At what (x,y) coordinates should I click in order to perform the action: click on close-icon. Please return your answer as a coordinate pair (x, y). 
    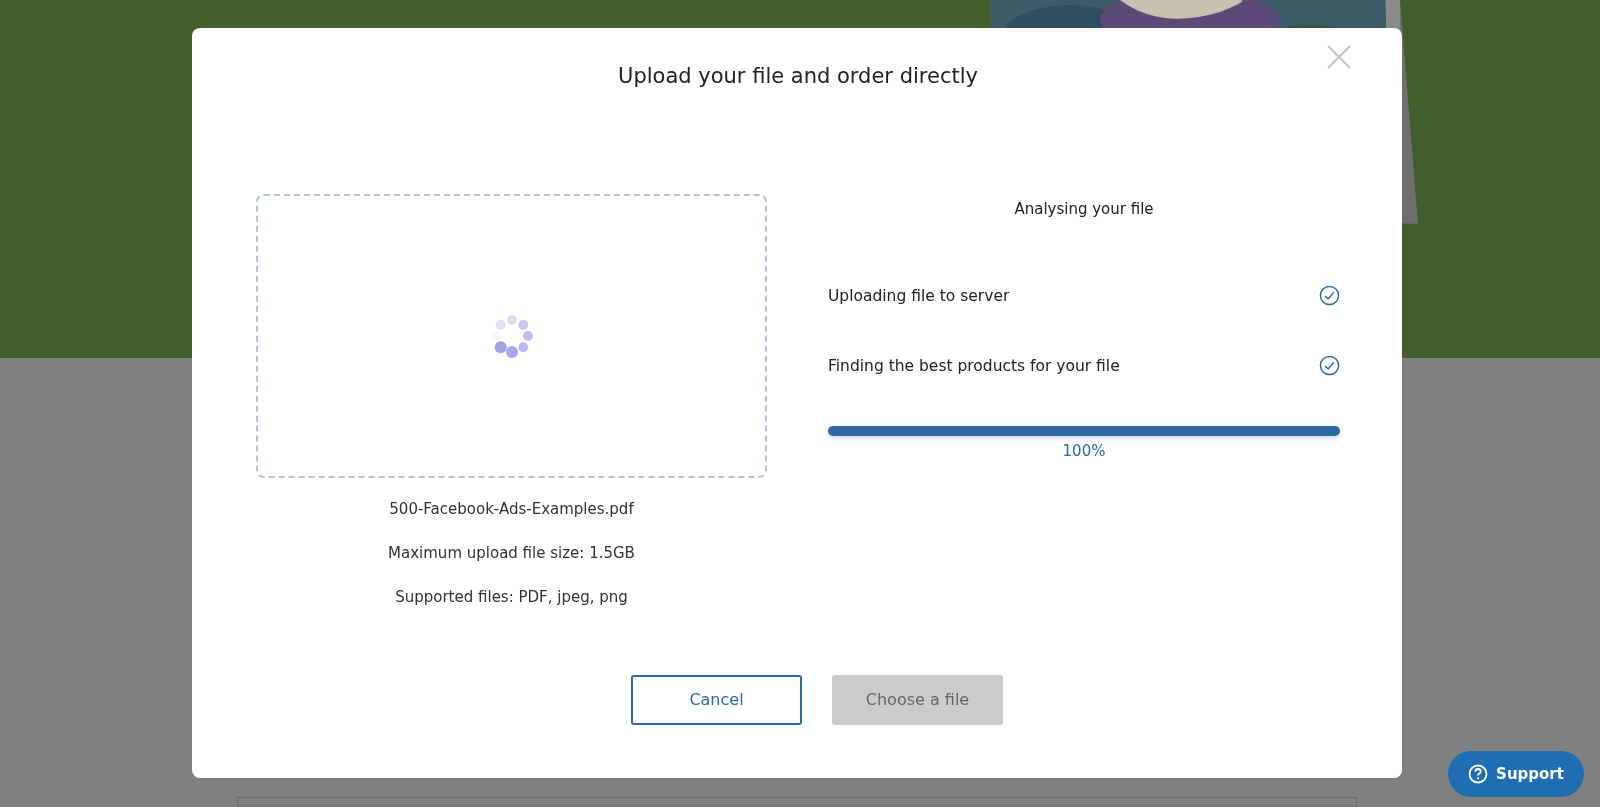
    Looking at the image, I should click on (1339, 57).